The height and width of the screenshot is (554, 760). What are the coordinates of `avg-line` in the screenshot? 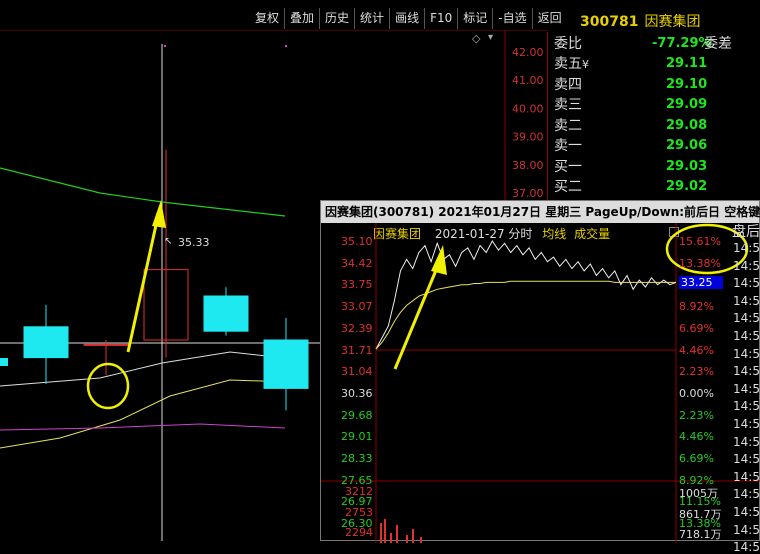 It's located at (525, 315).